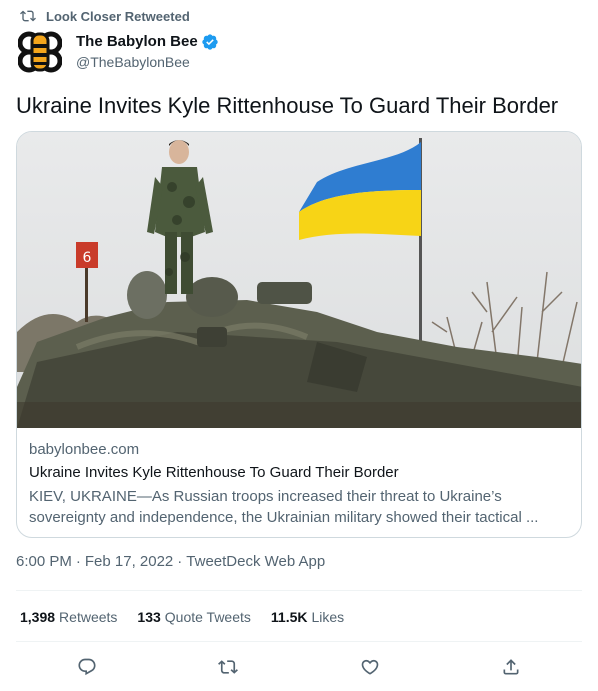  I want to click on retweeted-by-bar: Look Closer Retweeted, so click(105, 16).